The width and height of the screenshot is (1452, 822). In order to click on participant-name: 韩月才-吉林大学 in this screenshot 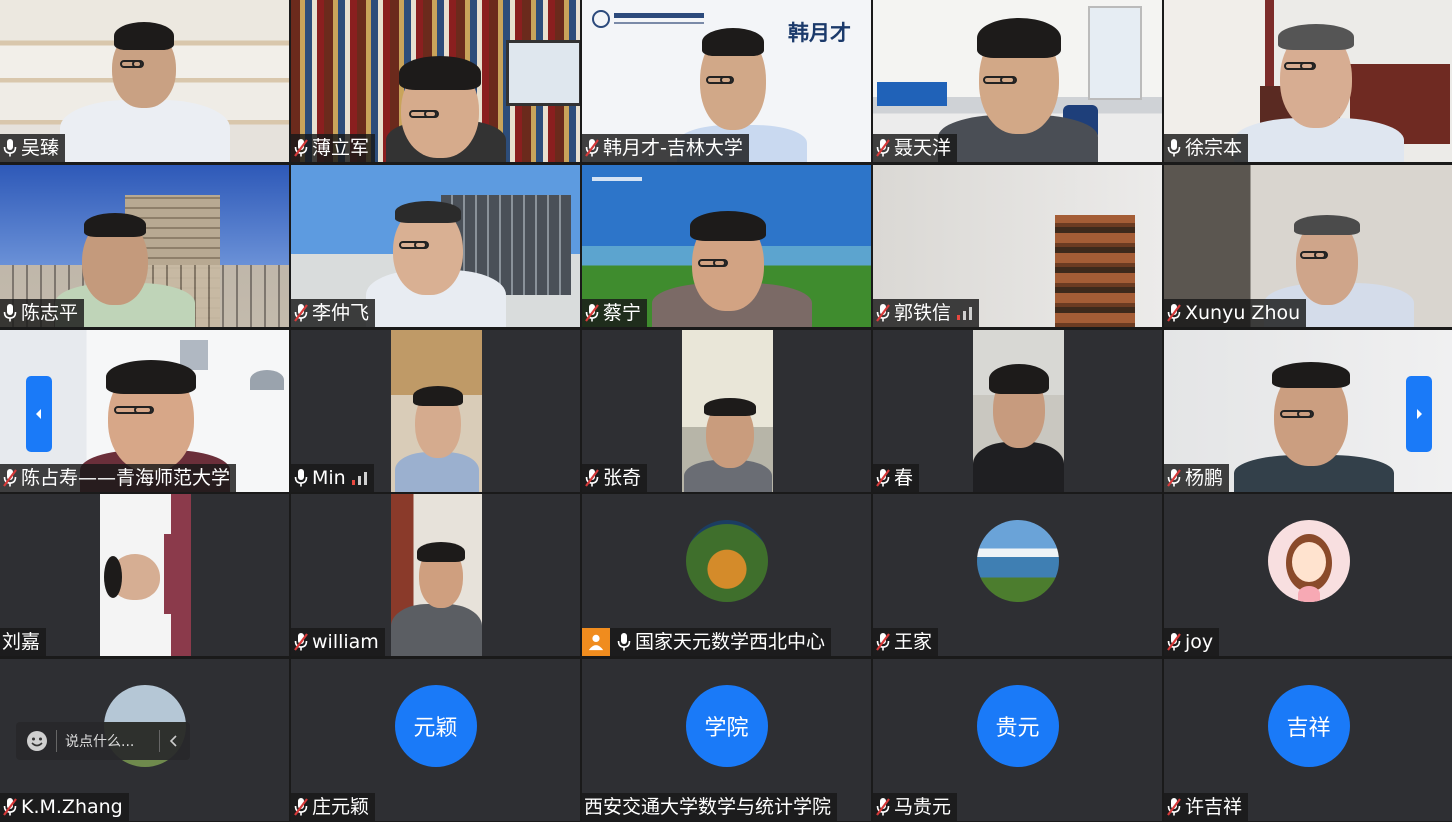, I will do `click(673, 148)`.